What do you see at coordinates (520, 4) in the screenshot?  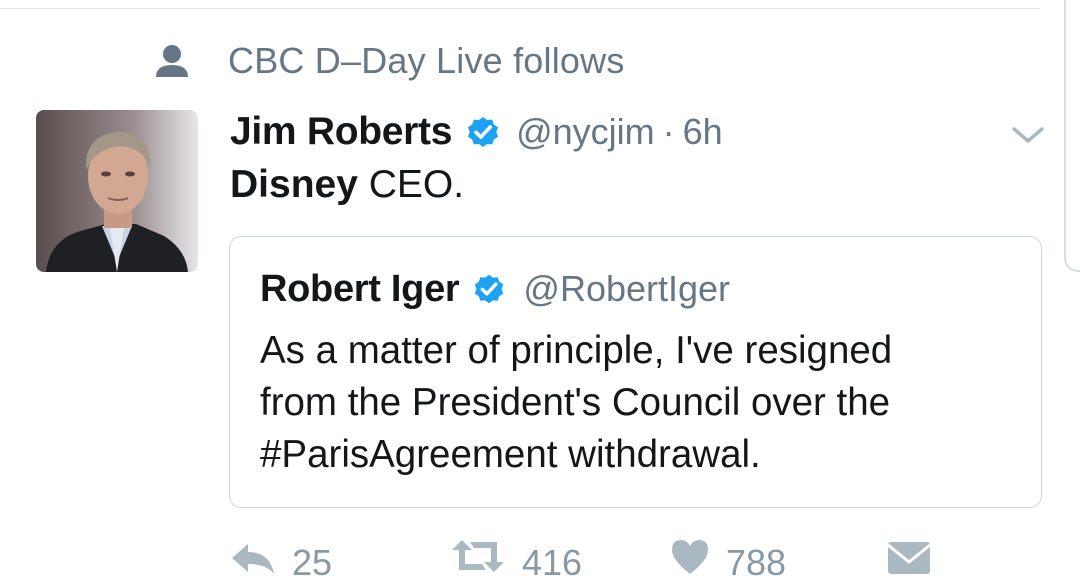 I see `top-divider` at bounding box center [520, 4].